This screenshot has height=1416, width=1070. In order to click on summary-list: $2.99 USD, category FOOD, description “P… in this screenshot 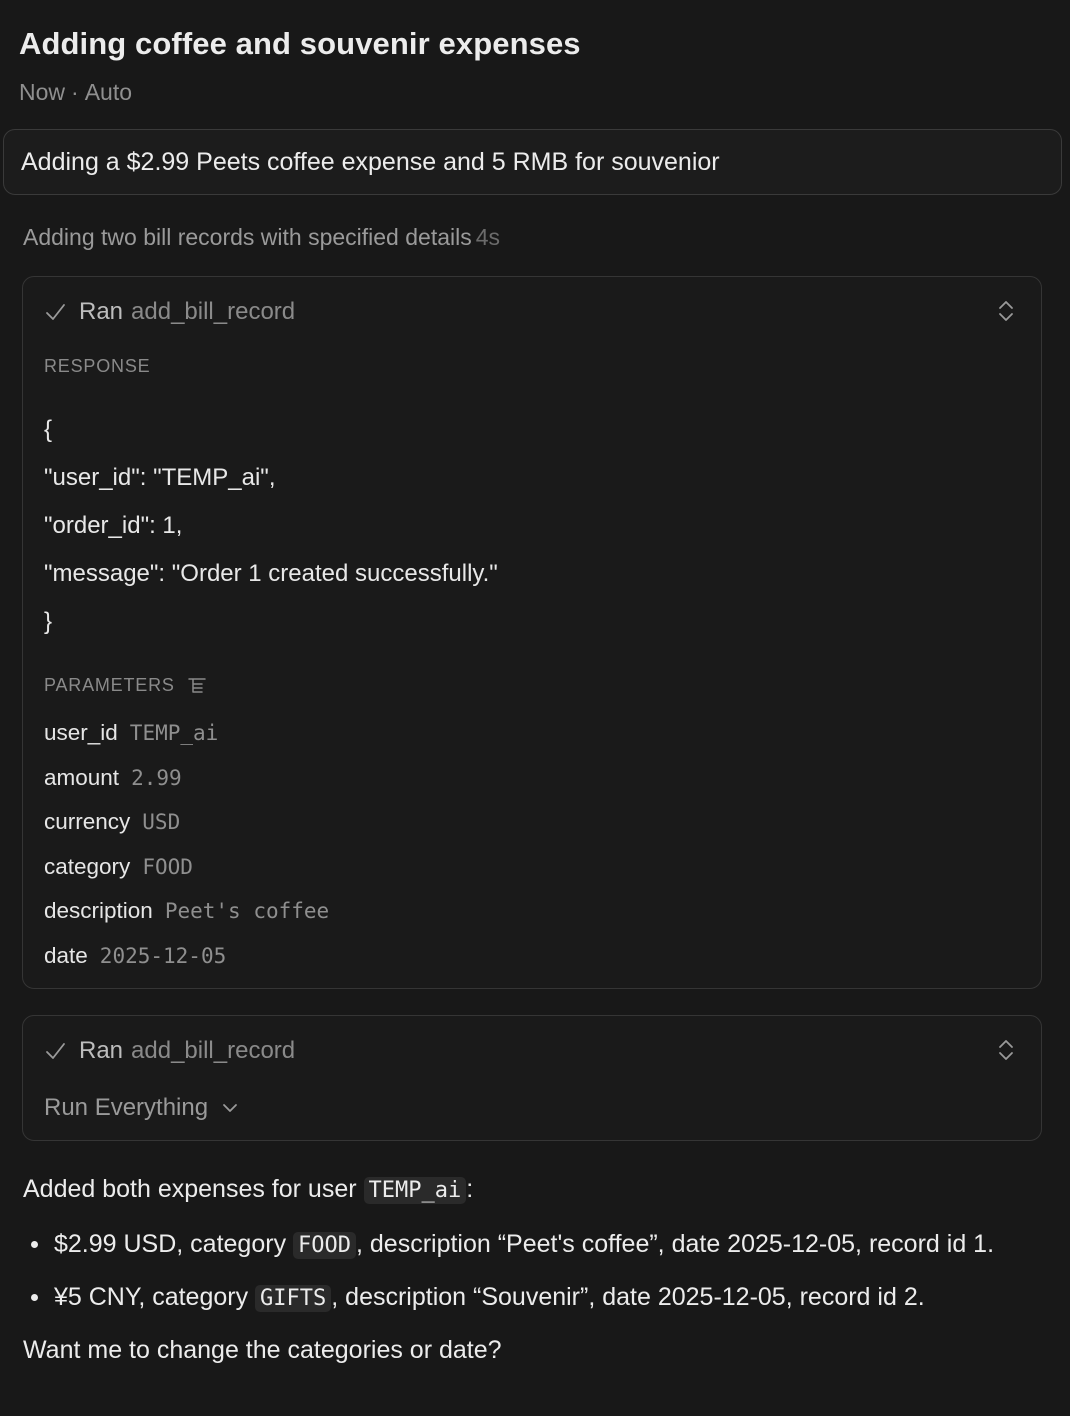, I will do `click(535, 1271)`.